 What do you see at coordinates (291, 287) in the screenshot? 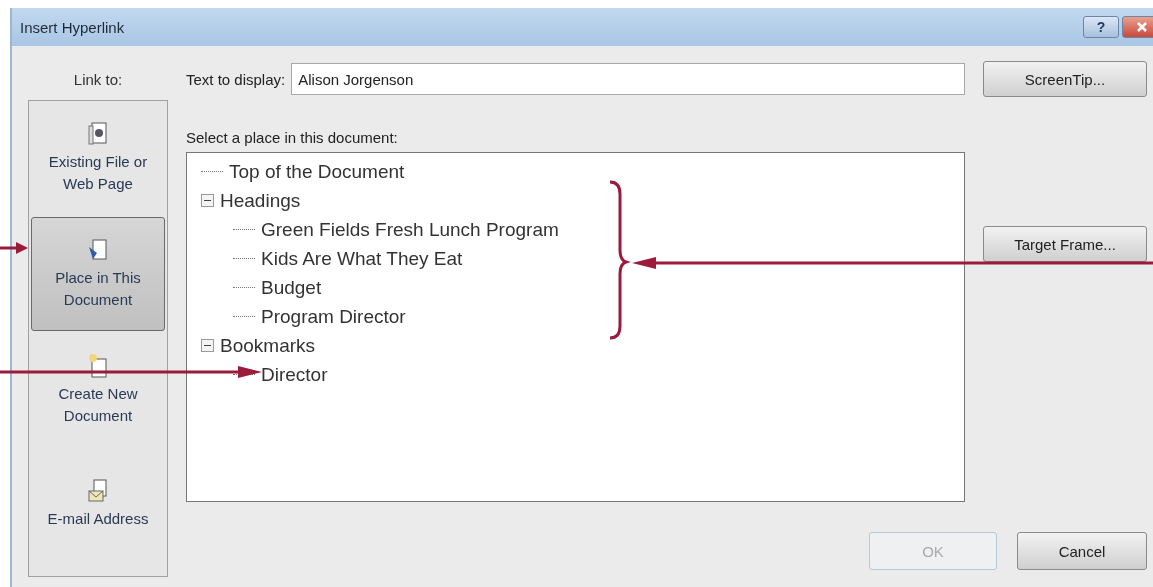
I see `tree-item: Budget` at bounding box center [291, 287].